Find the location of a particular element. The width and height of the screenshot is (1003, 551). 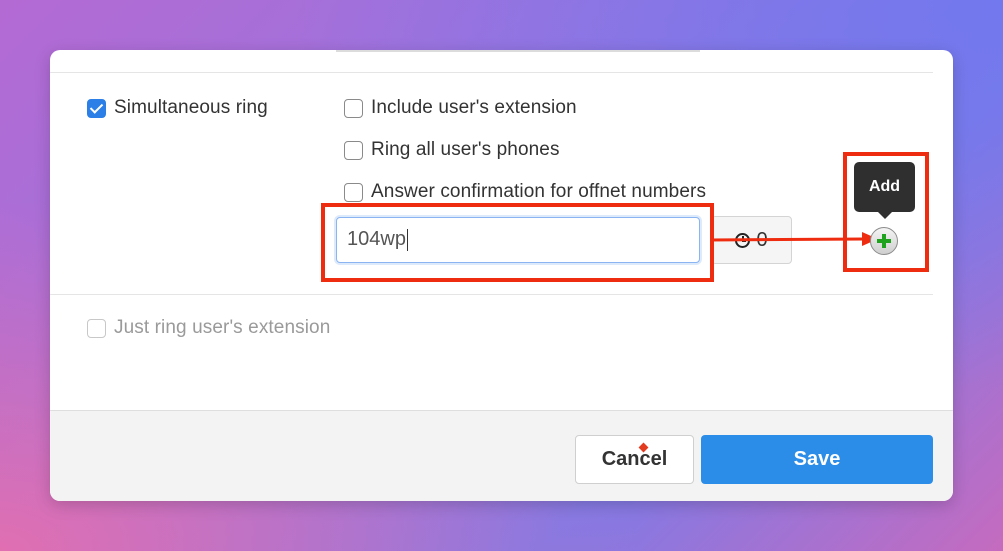

ring-all-phones-option: Ring all user's phones is located at coordinates (452, 150).